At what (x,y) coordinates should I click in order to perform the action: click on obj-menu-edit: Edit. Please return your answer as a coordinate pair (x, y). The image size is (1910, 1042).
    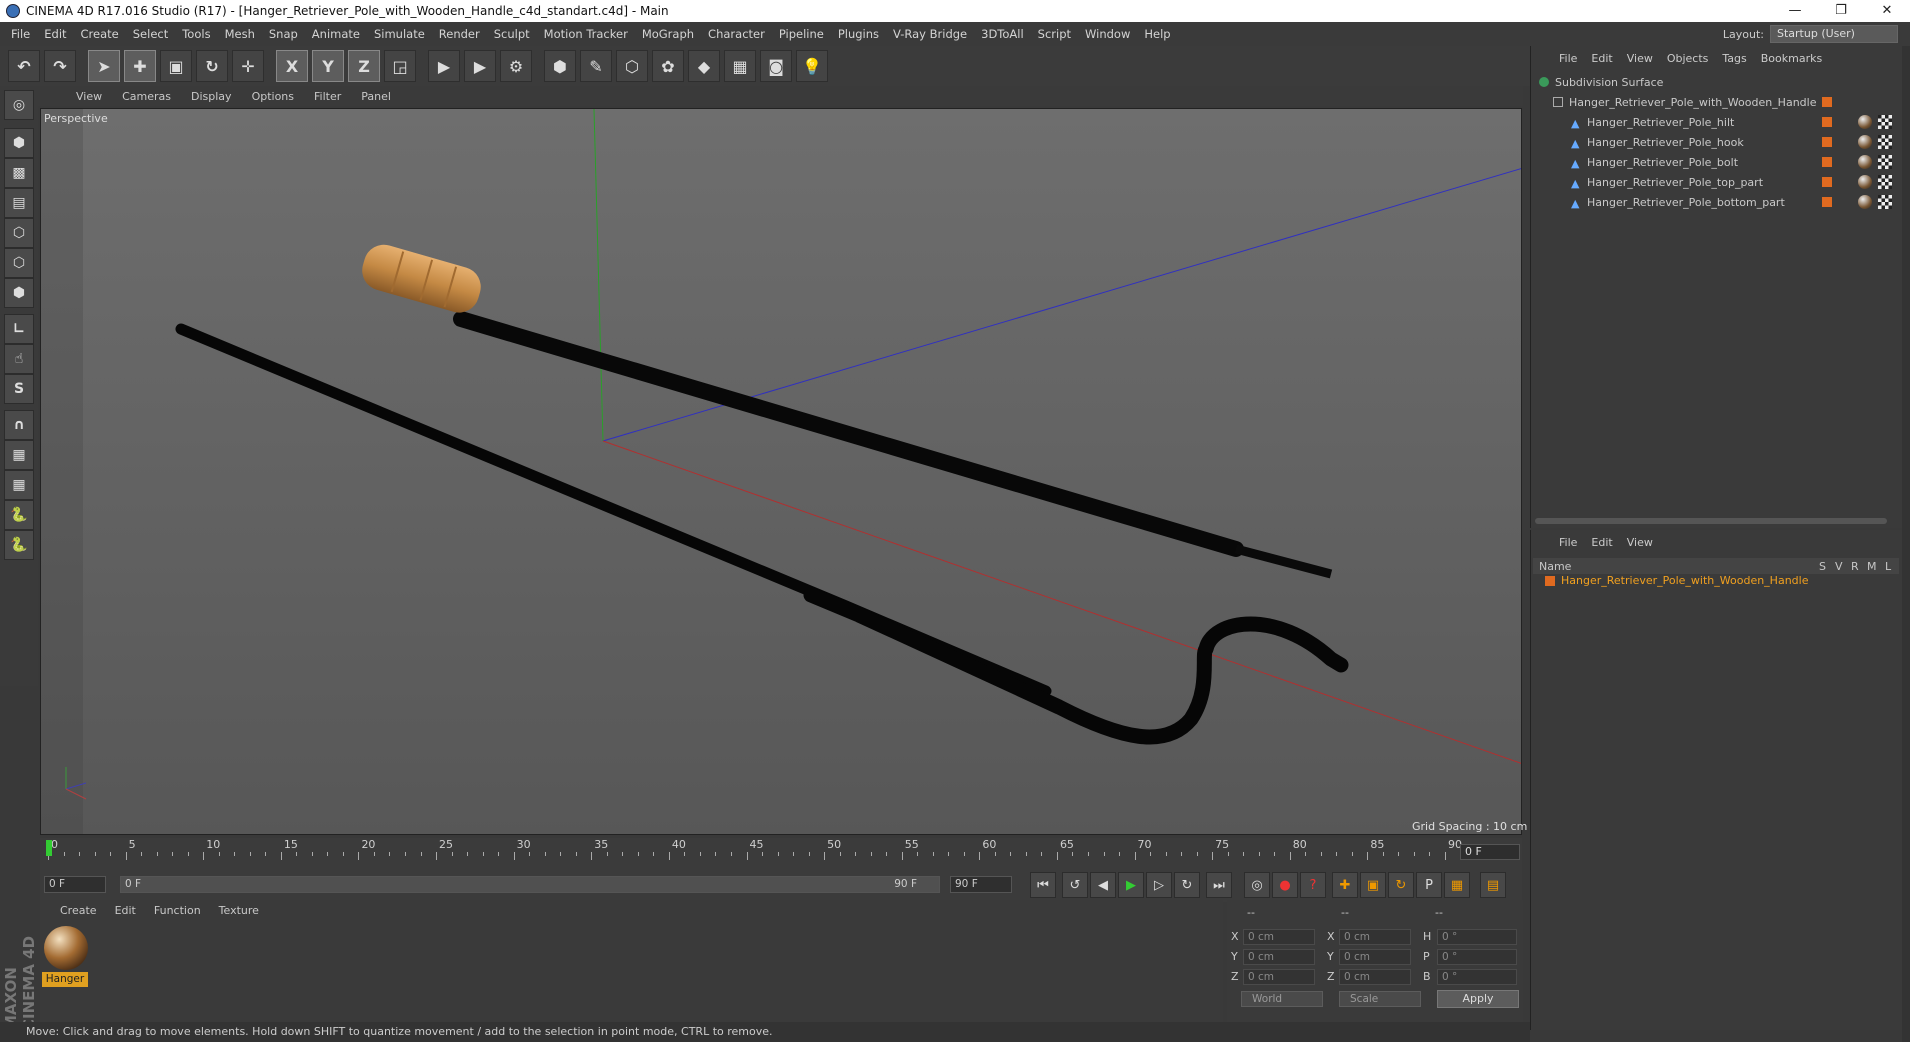
    Looking at the image, I should click on (1601, 62).